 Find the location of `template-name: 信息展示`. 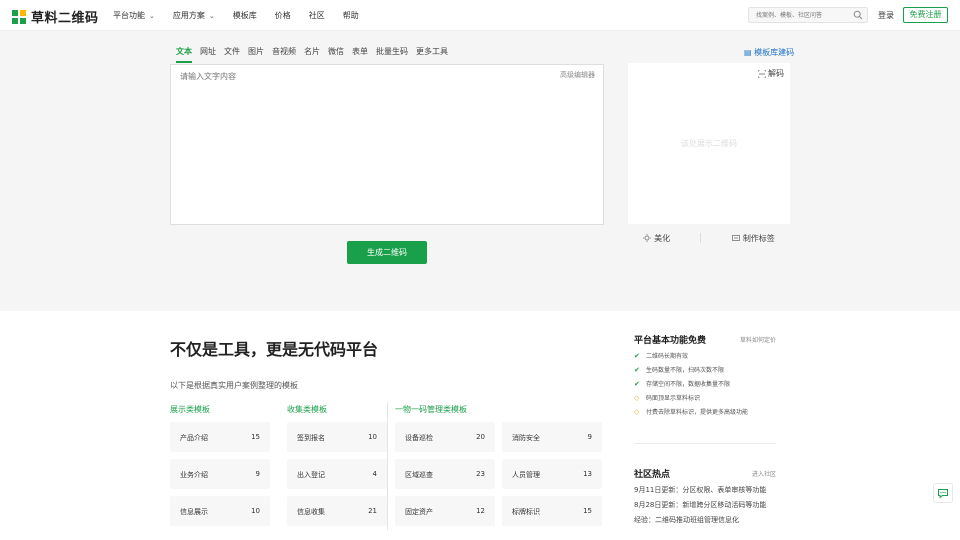

template-name: 信息展示 is located at coordinates (194, 512).